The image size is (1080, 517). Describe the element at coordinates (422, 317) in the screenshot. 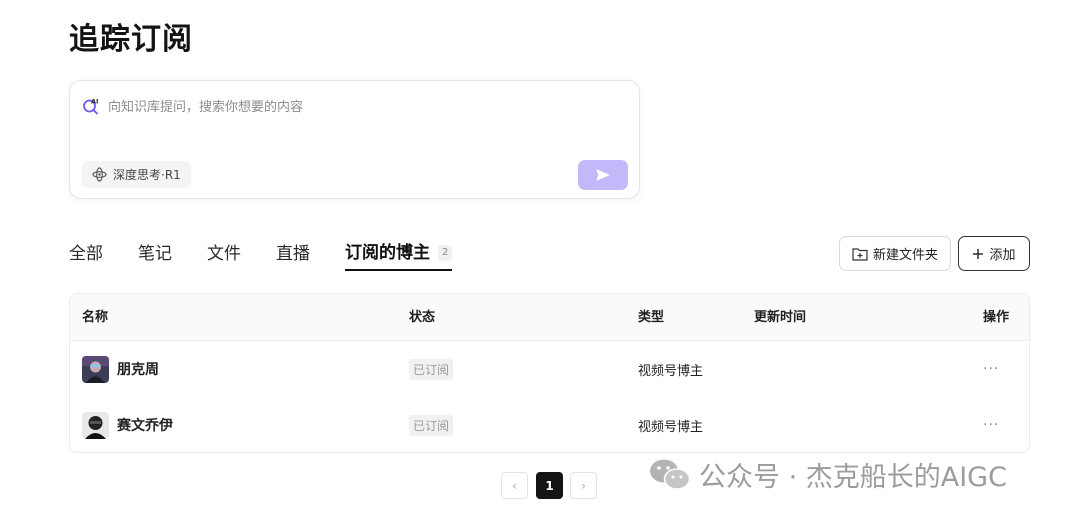

I see `col-status: 状态` at that location.